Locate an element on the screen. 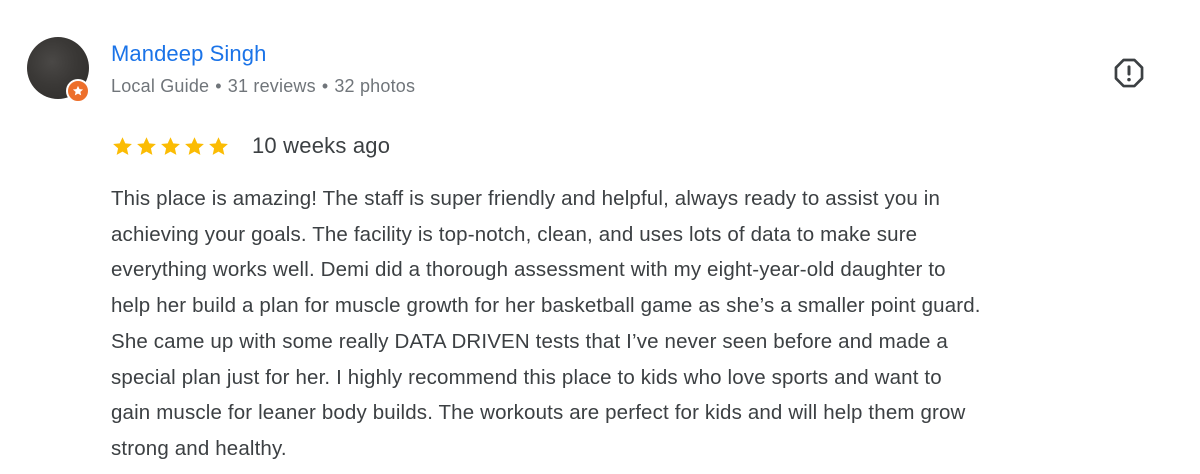 The height and width of the screenshot is (474, 1200). report-review-button is located at coordinates (1129, 73).